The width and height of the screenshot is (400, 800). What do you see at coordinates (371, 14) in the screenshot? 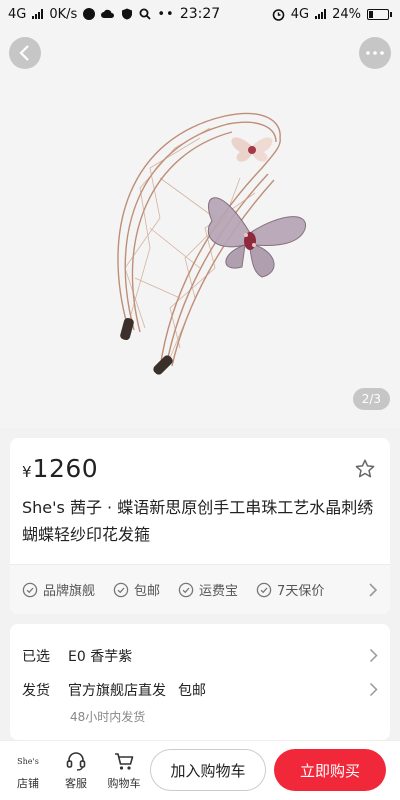
I see `battery-fill` at bounding box center [371, 14].